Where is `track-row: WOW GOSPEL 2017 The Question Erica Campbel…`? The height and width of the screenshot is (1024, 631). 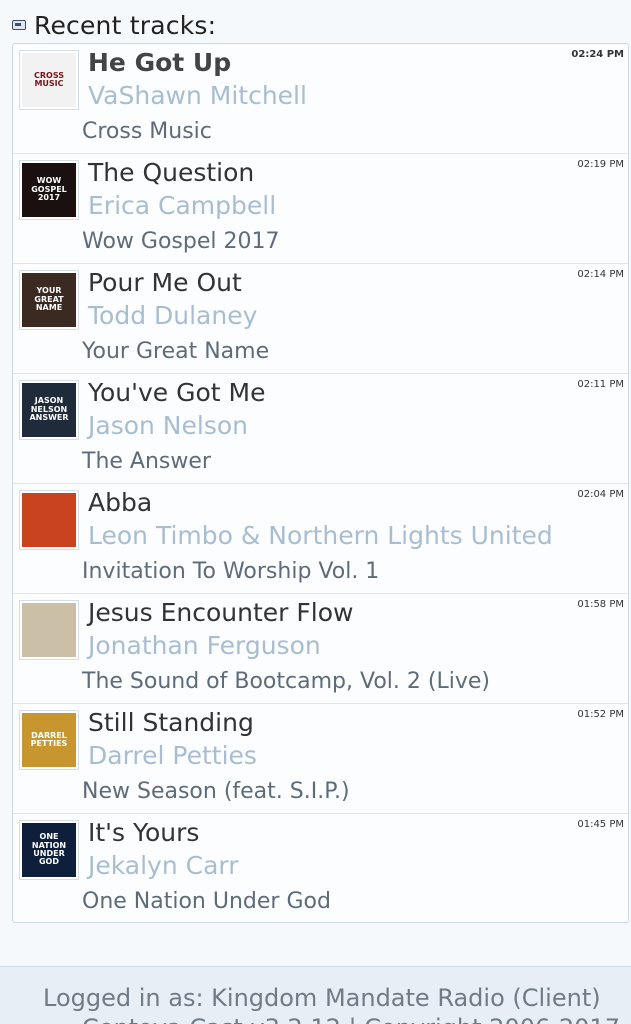
track-row: WOW GOSPEL 2017 The Question Erica Campbel… is located at coordinates (320, 209).